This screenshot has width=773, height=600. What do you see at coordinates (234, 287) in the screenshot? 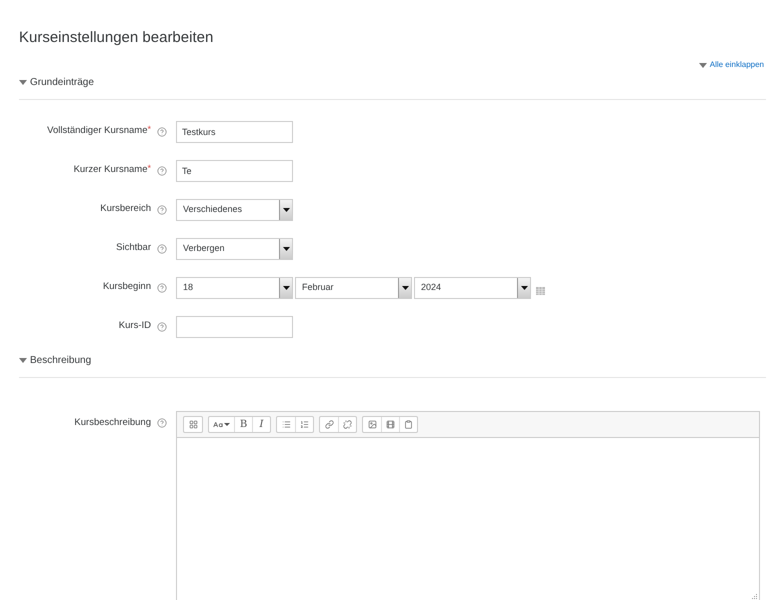
I see `select-field: 18` at bounding box center [234, 287].